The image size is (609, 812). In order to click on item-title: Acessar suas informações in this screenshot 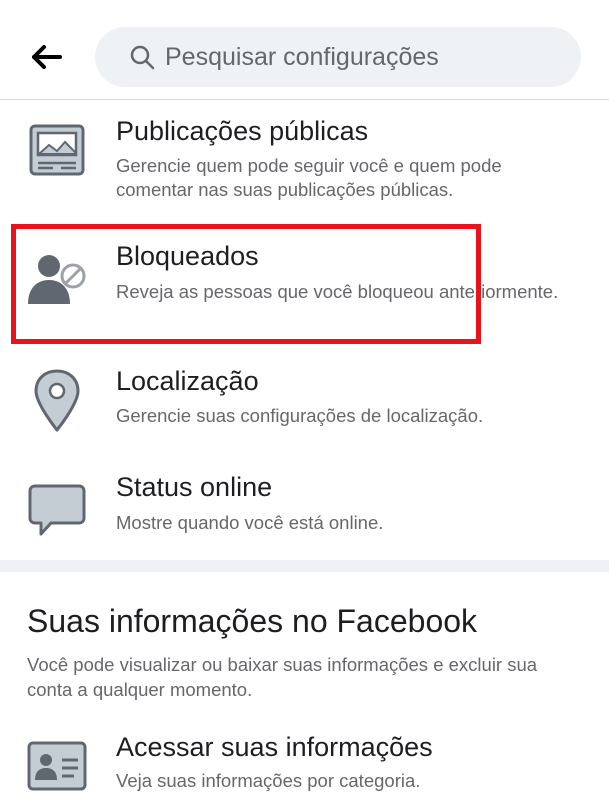, I will do `click(274, 747)`.